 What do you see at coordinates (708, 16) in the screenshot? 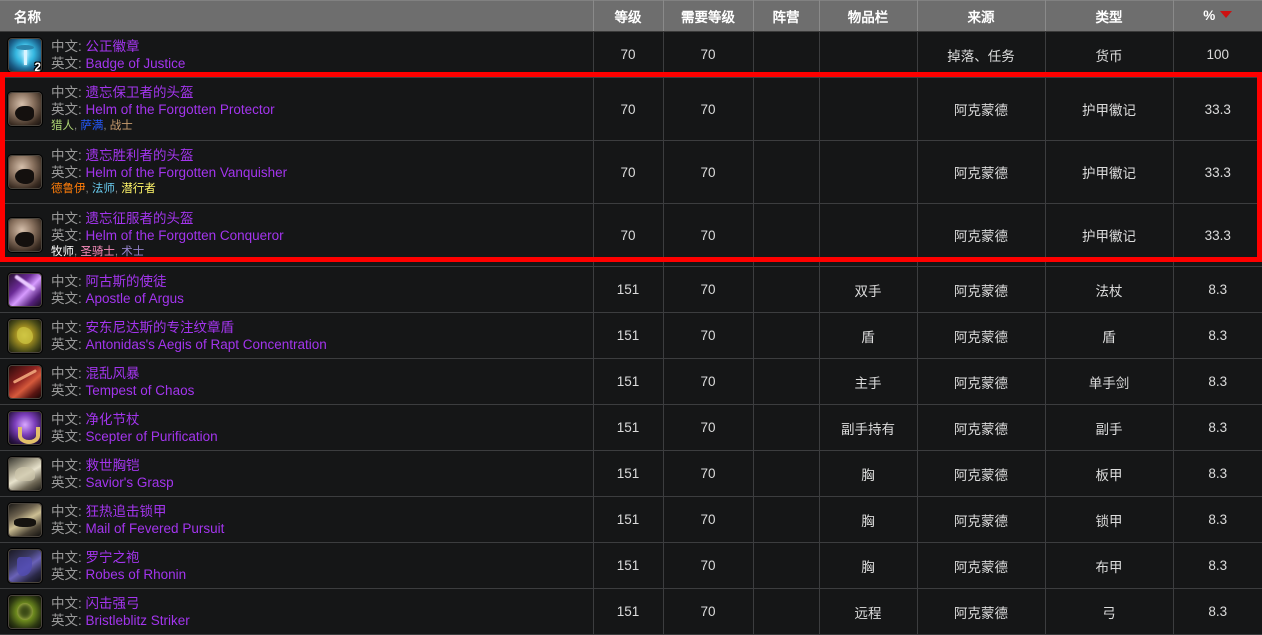
I see `column-header-required-level: 需要等级` at bounding box center [708, 16].